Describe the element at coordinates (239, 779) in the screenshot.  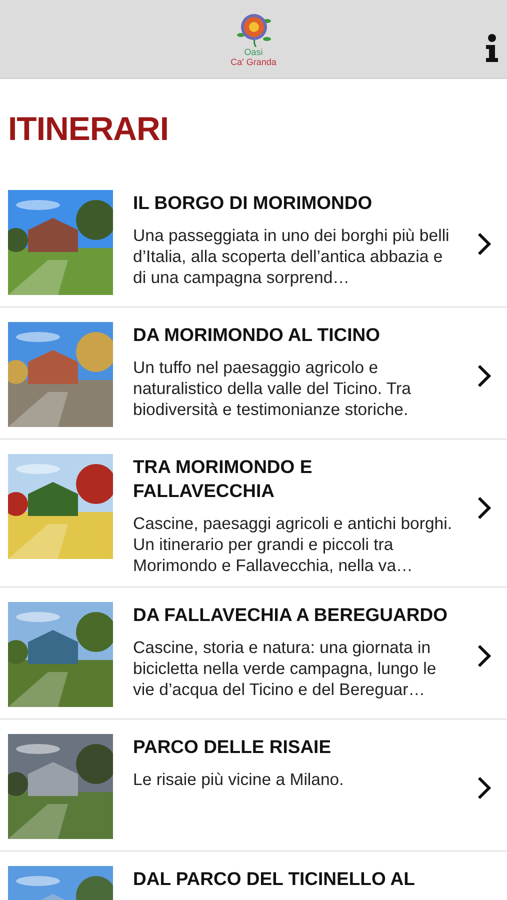
I see `itinerary-description: Le risaie più vicine a Milano.` at that location.